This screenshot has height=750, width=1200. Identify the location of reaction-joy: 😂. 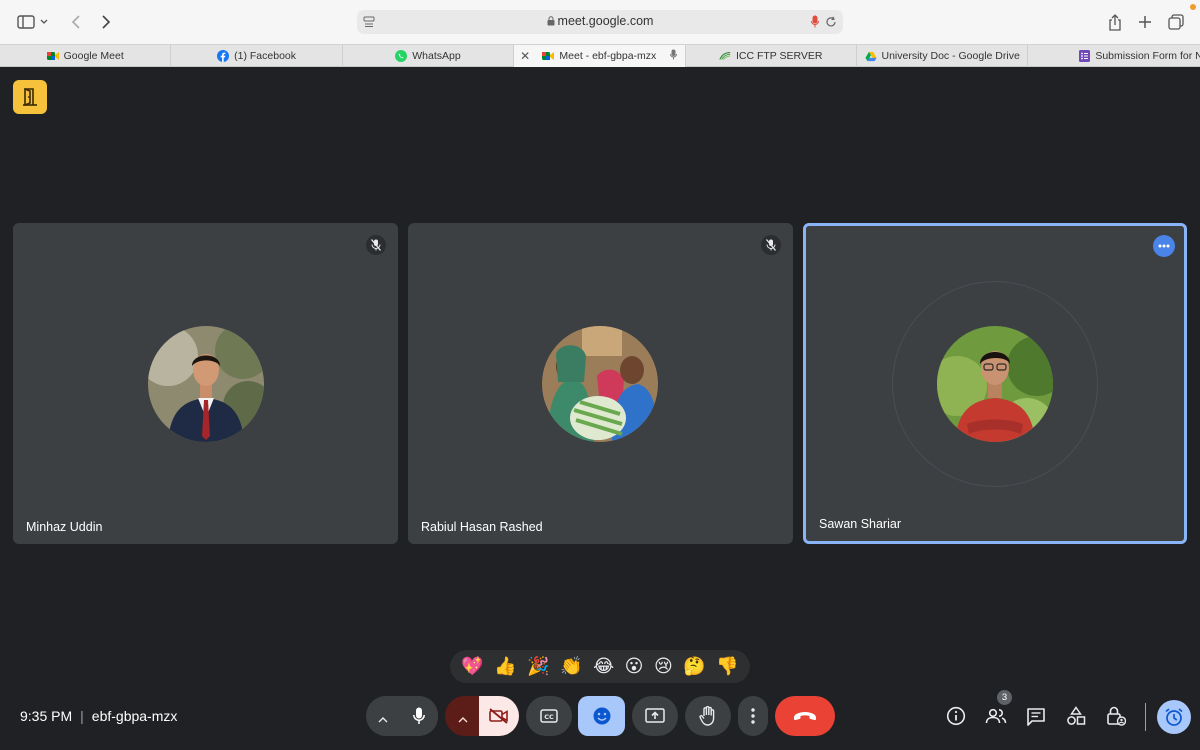
(603, 666).